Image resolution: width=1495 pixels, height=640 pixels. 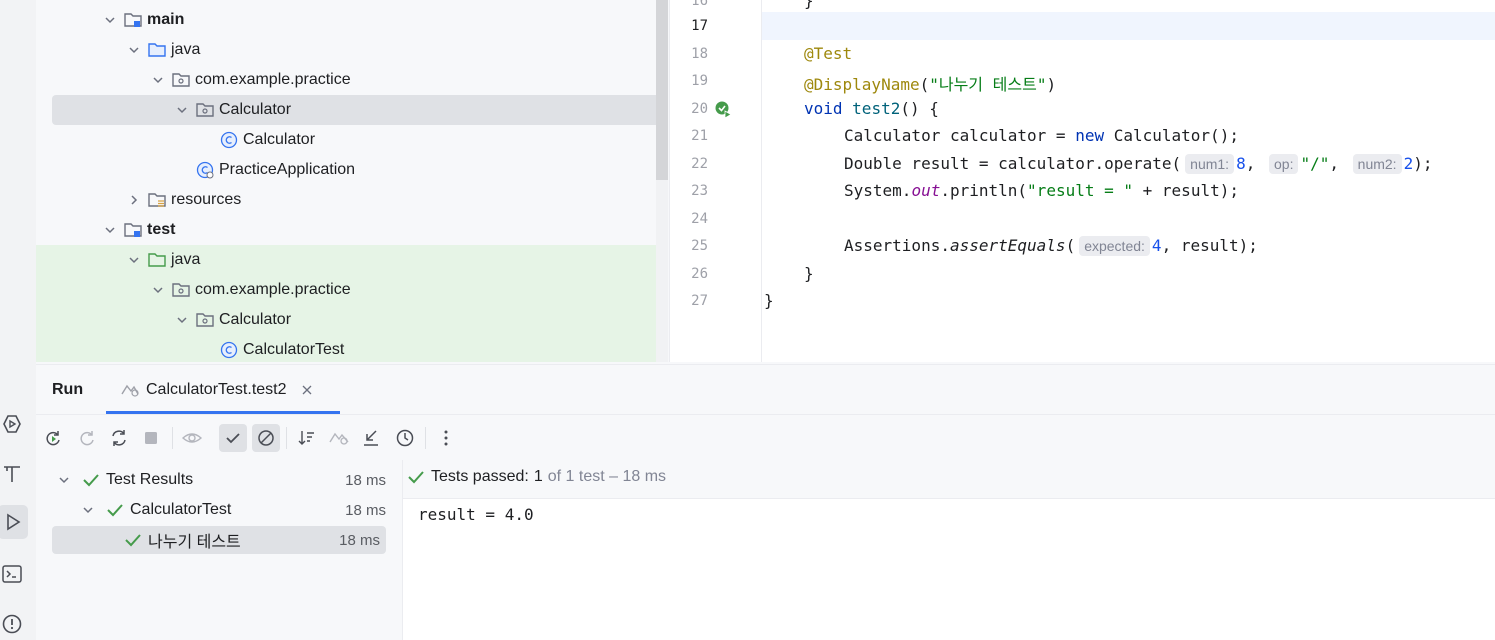 I want to click on import-tests-icon, so click(x=339, y=438).